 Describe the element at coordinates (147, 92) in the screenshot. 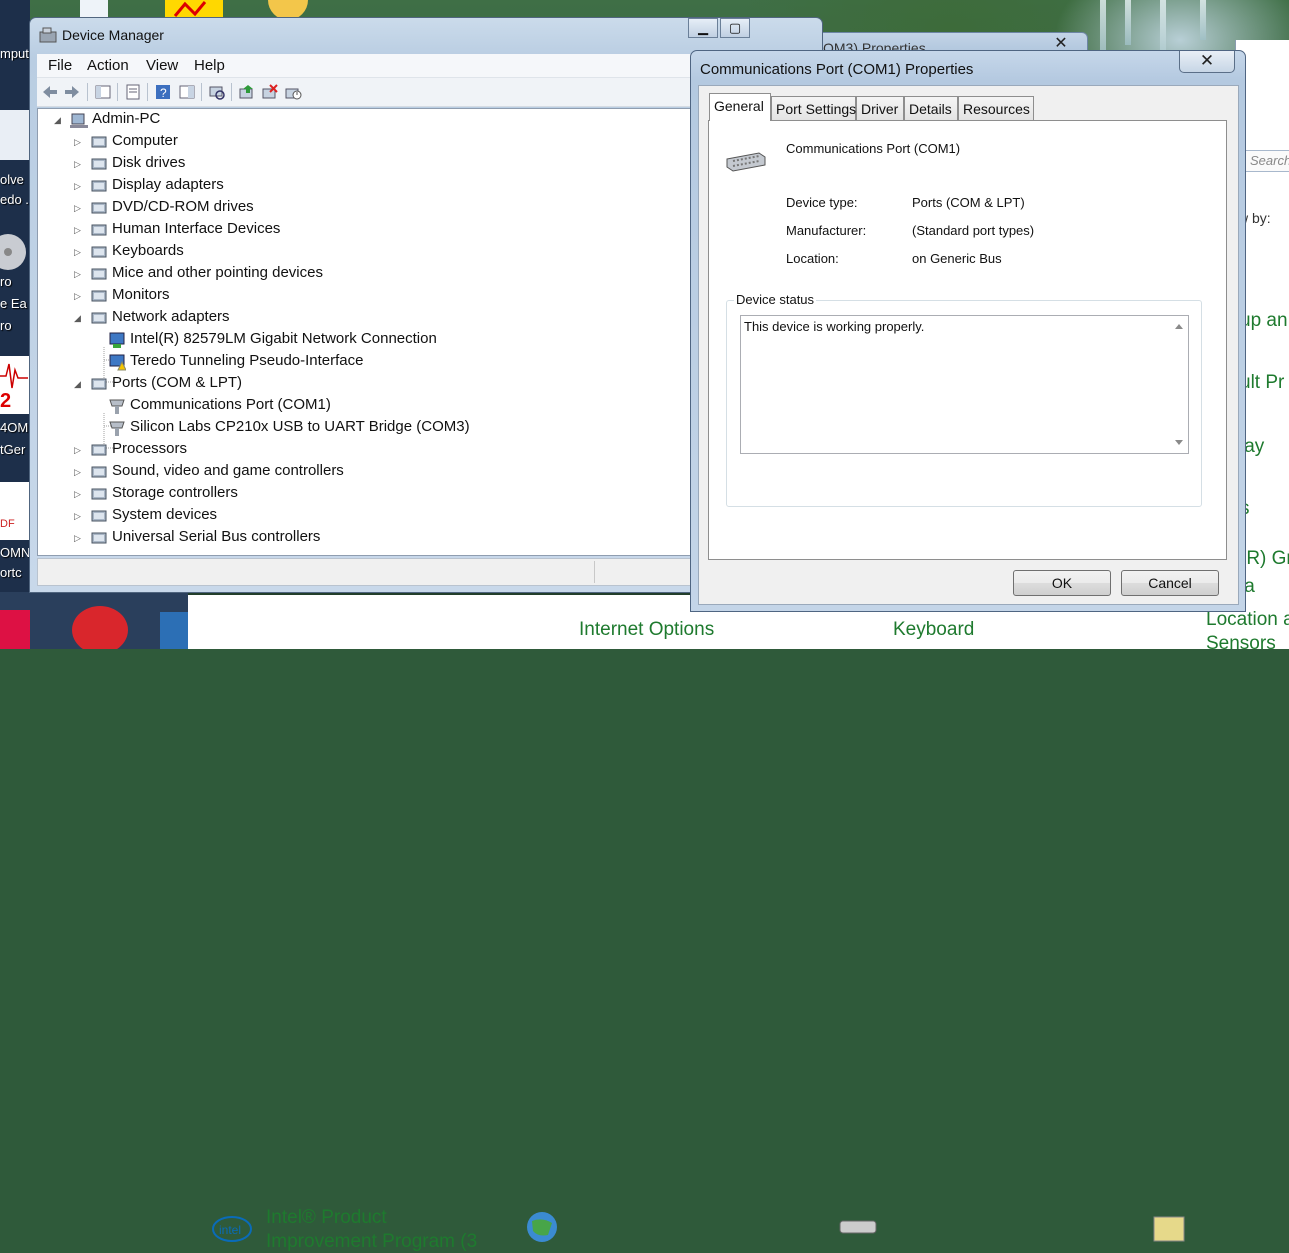

I see `toolbar-separator` at that location.